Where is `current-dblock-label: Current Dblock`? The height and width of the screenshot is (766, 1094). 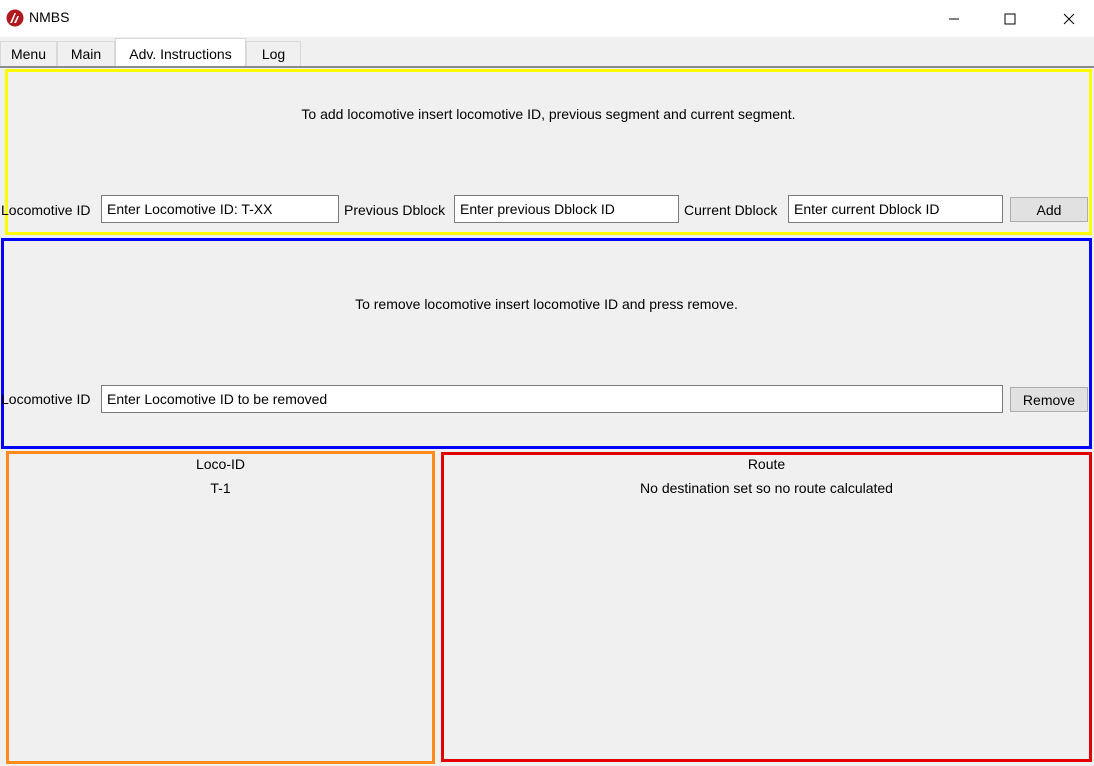 current-dblock-label: Current Dblock is located at coordinates (731, 210).